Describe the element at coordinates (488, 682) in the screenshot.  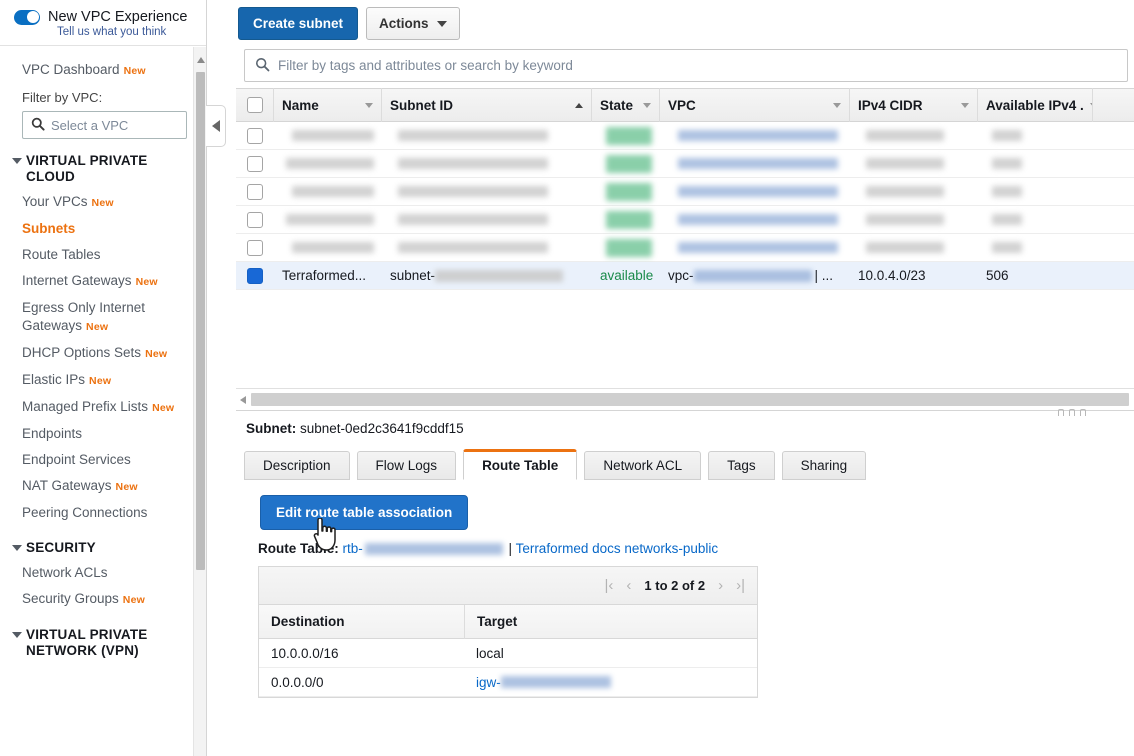
I see `route-target-link: igw-` at that location.